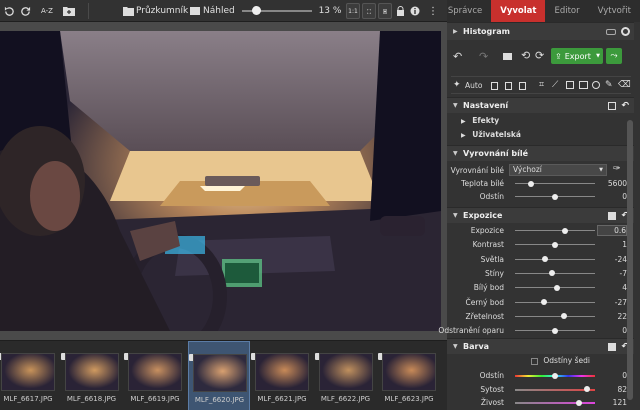  What do you see at coordinates (583, 85) in the screenshot?
I see `rectangle-icon` at bounding box center [583, 85].